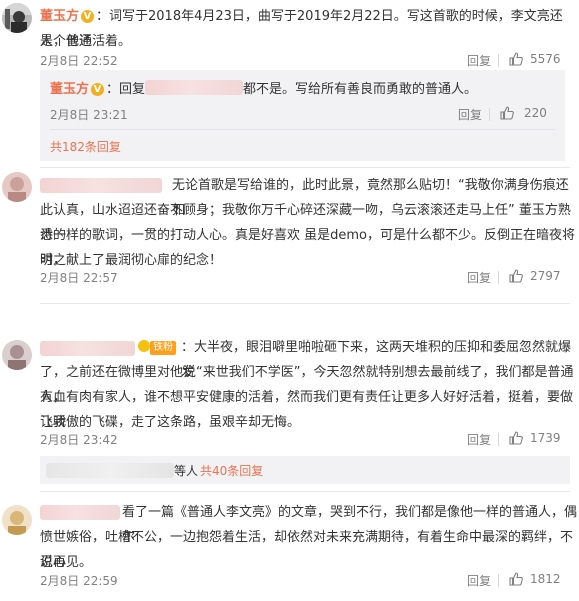 This screenshot has width=579, height=601. Describe the element at coordinates (186, 471) in the screenshot. I see `replies-tail: 等人` at that location.